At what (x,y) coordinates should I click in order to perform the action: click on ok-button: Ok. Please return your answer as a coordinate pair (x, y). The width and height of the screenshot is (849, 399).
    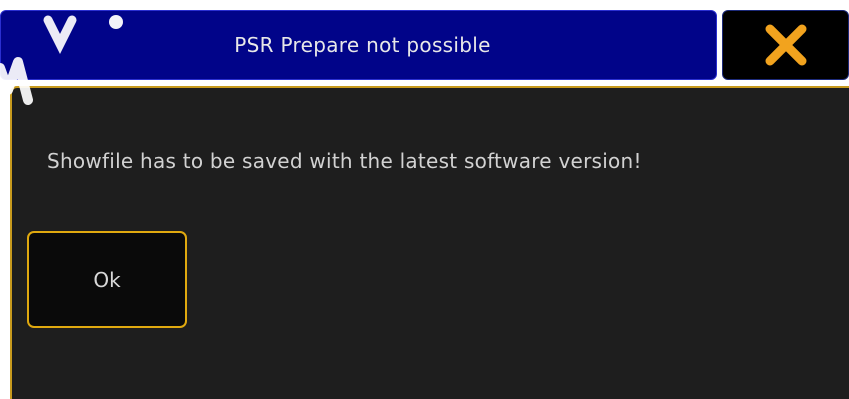
    Looking at the image, I should click on (107, 279).